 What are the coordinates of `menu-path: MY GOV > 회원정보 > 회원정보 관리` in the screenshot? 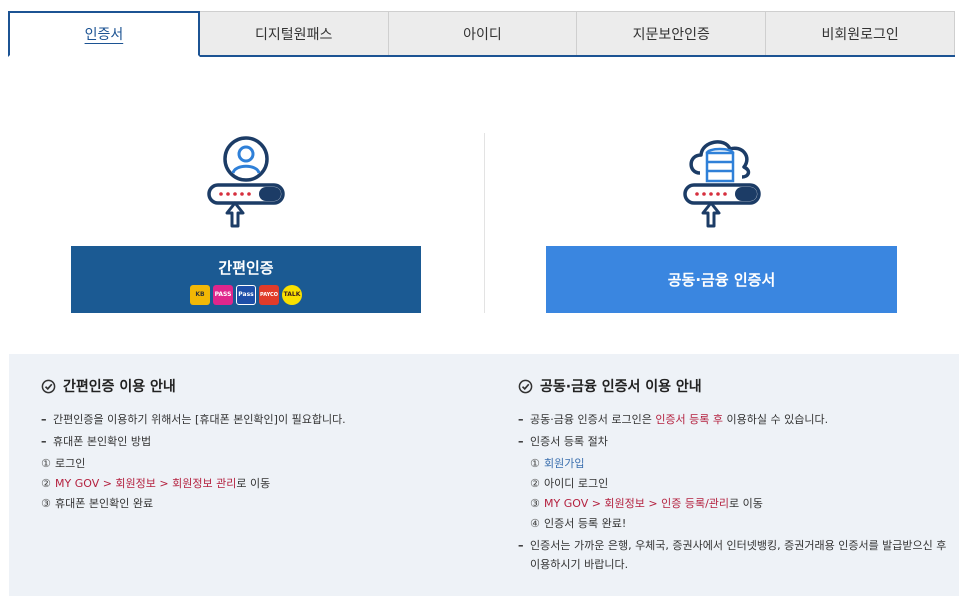 It's located at (146, 483).